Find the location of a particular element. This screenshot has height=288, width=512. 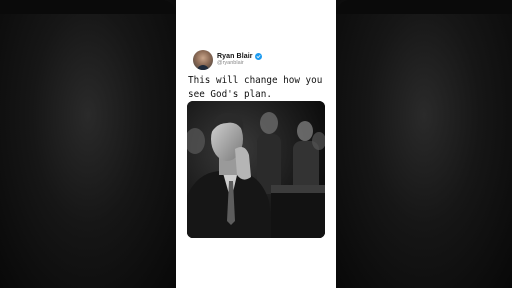

tweet-header: Ryan Blair @ryanblair is located at coordinates (227, 60).